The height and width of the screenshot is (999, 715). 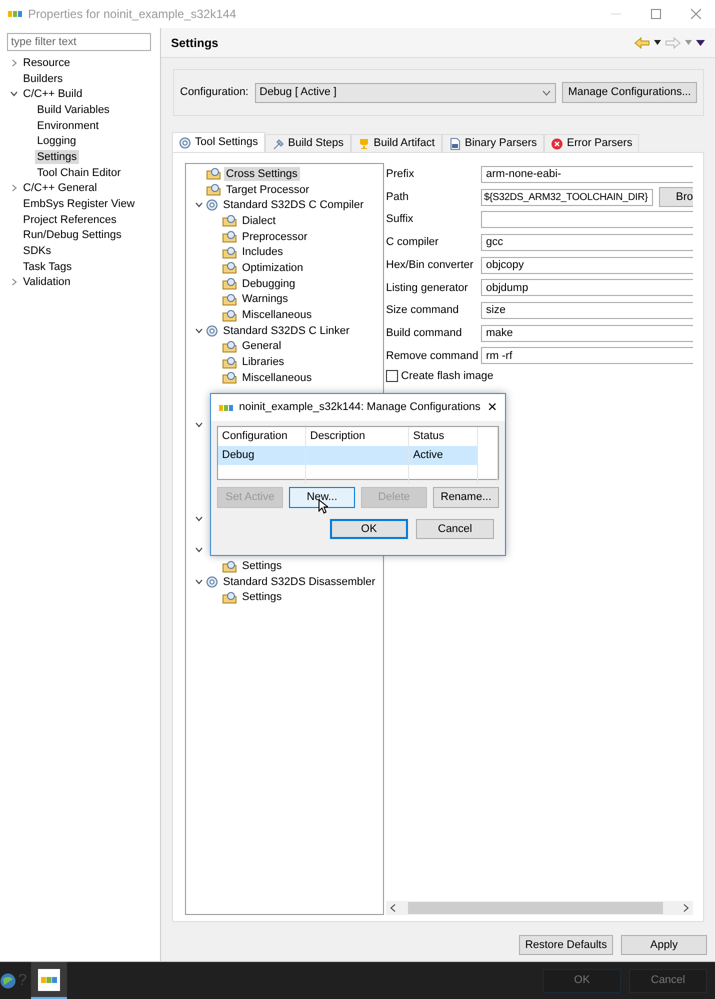 What do you see at coordinates (587, 310) in the screenshot?
I see `text-field: size` at bounding box center [587, 310].